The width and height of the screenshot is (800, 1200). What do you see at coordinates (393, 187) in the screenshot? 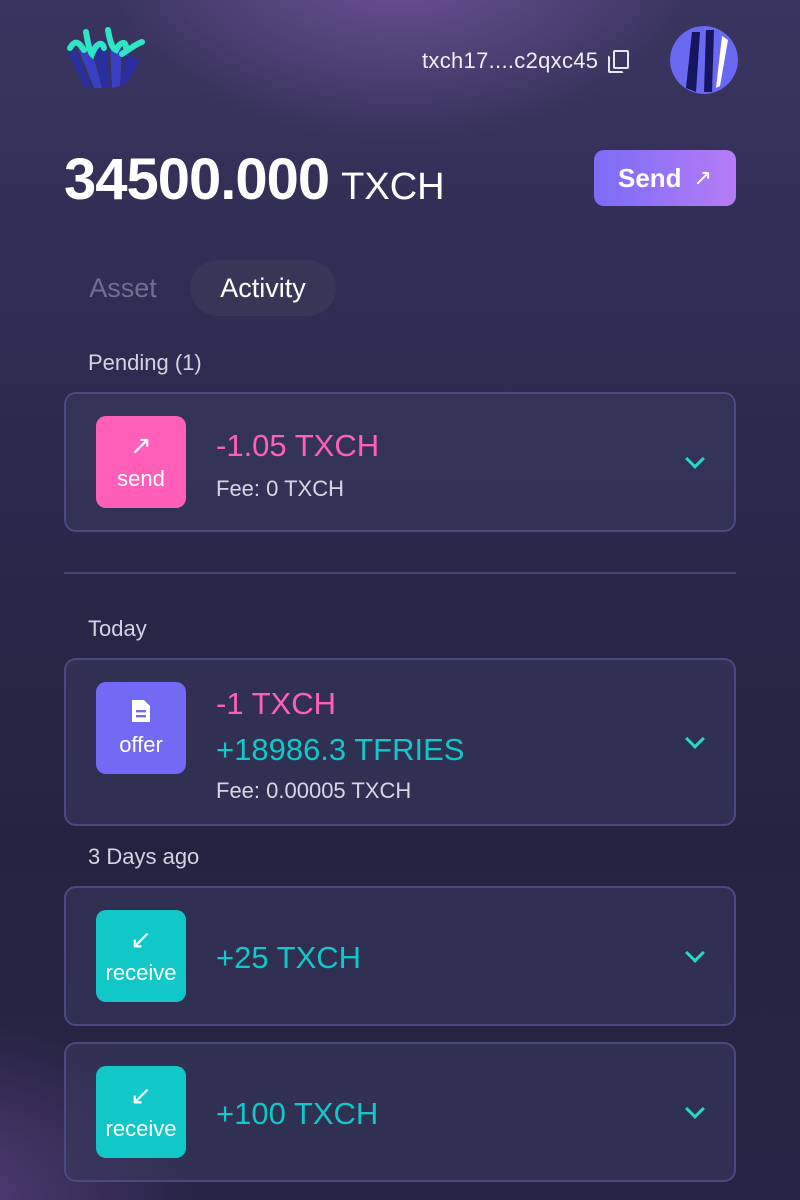
I see `balance-unit: TXCH` at bounding box center [393, 187].